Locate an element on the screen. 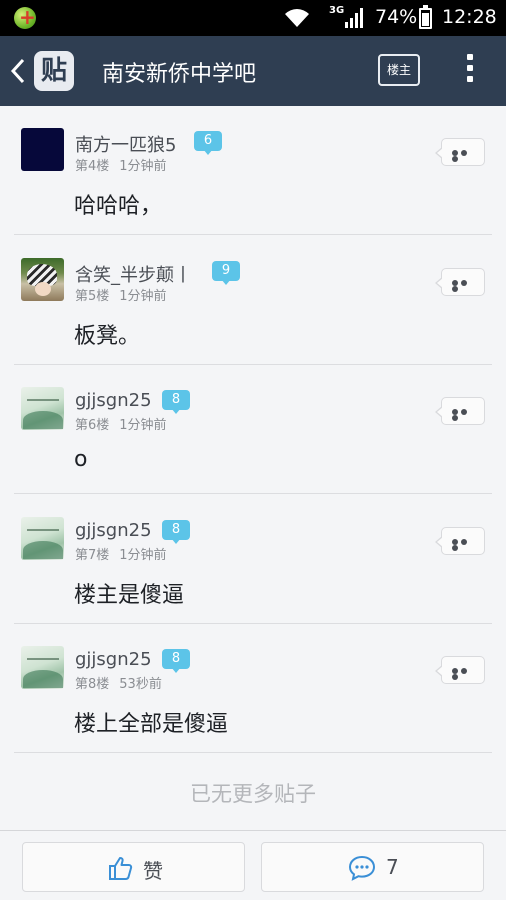 This screenshot has height=900, width=506. battery-percent: 74% is located at coordinates (396, 17).